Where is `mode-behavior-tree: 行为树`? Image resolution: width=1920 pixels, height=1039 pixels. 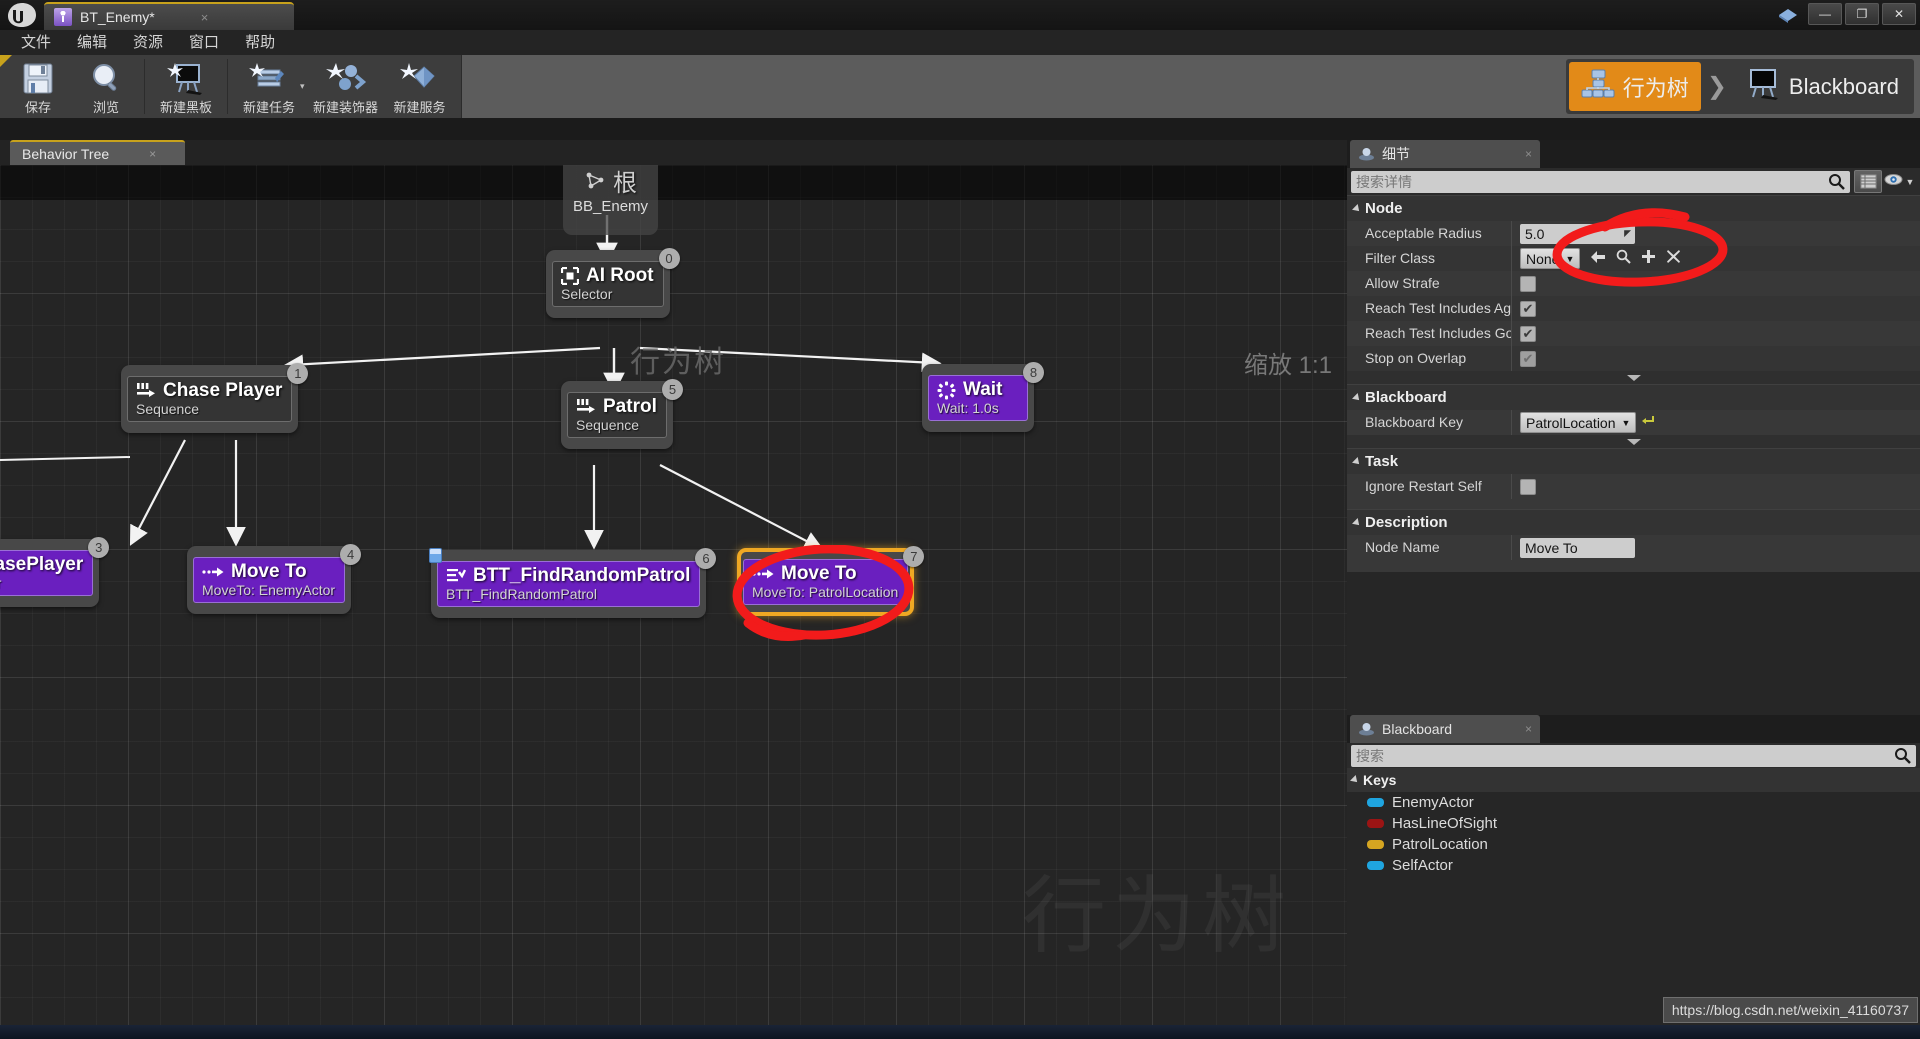
mode-behavior-tree: 行为树 is located at coordinates (1634, 86).